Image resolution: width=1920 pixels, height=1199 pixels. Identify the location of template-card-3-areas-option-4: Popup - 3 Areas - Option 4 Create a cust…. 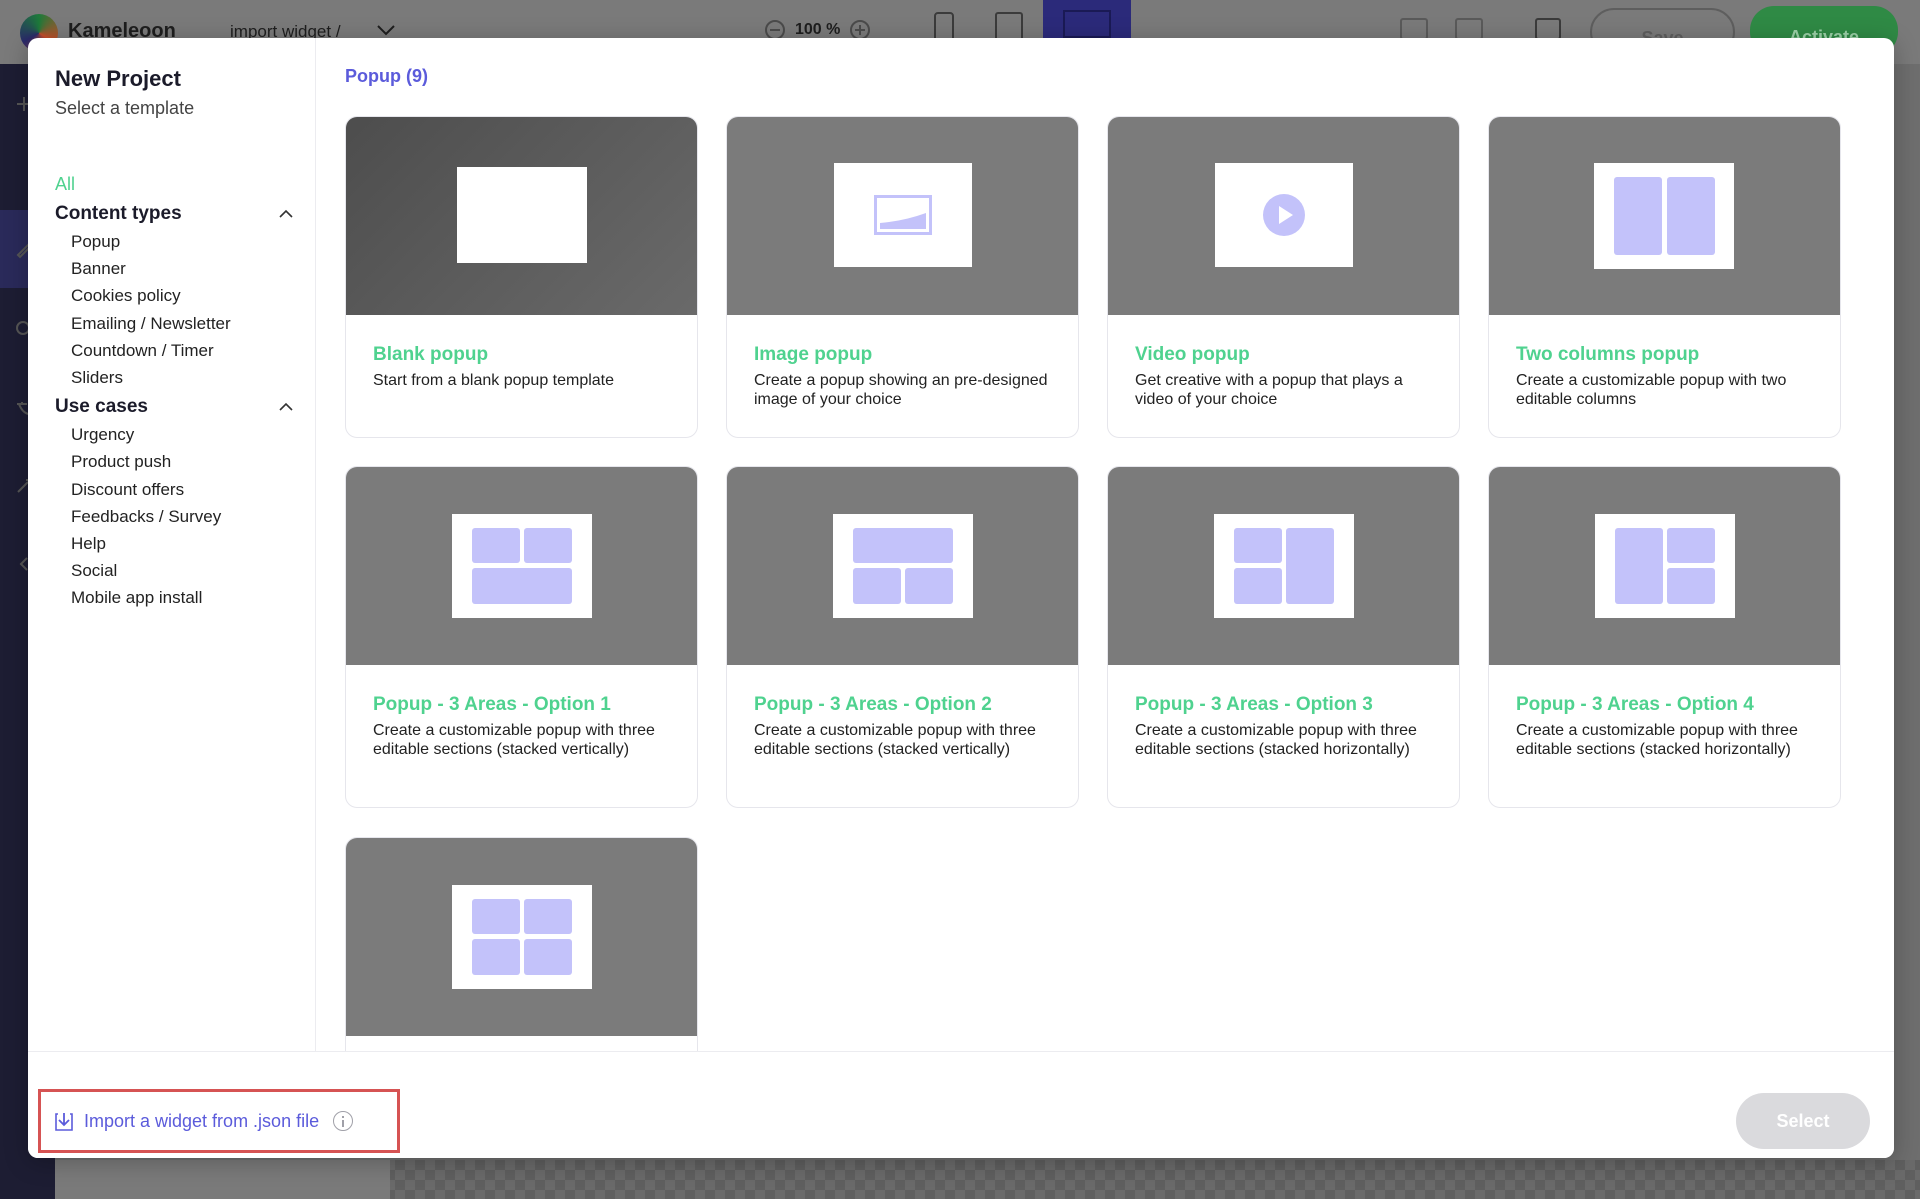
(1664, 637).